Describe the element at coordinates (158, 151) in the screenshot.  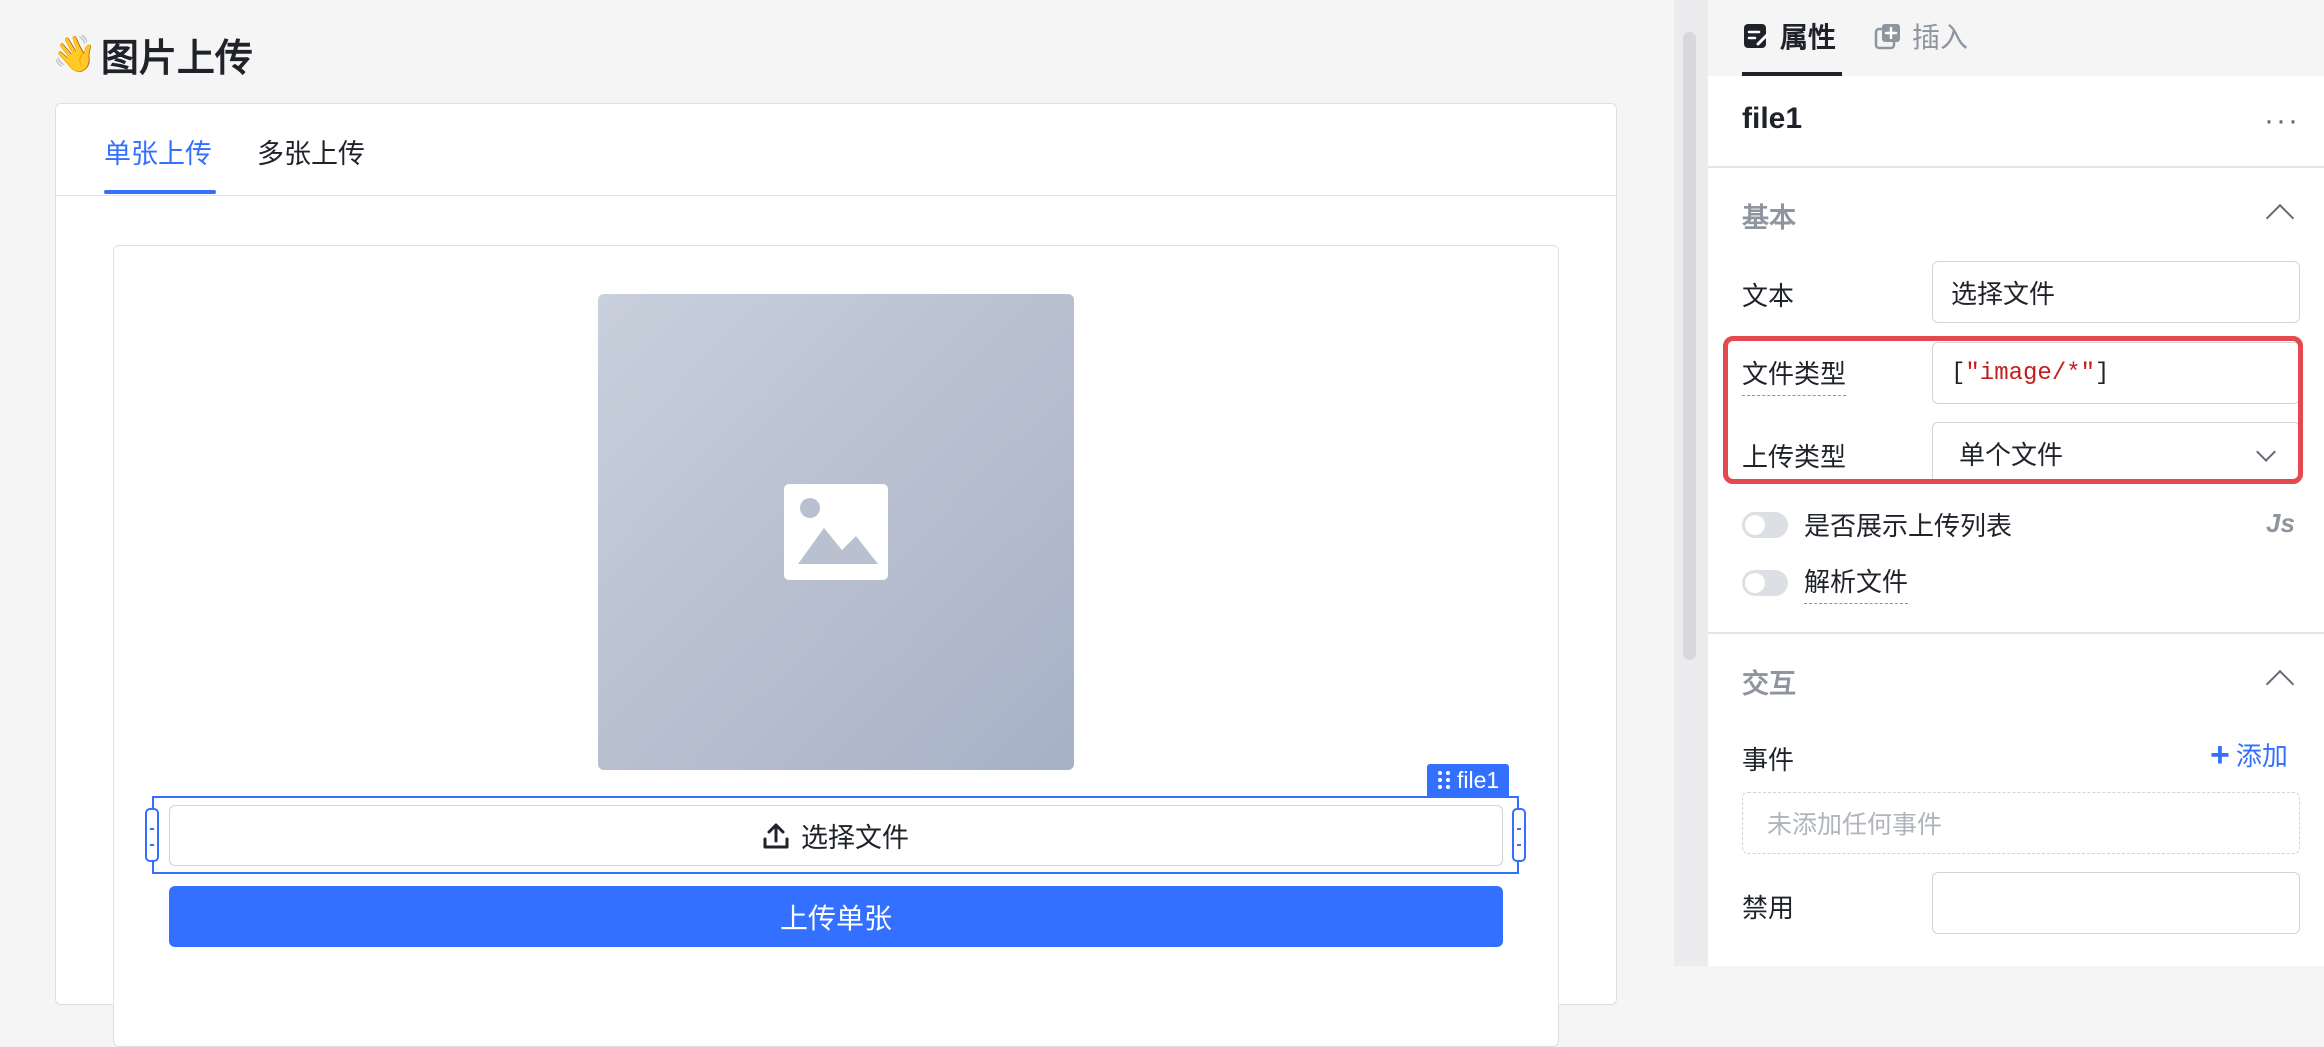
I see `tab-single-upload: 单张上传` at that location.